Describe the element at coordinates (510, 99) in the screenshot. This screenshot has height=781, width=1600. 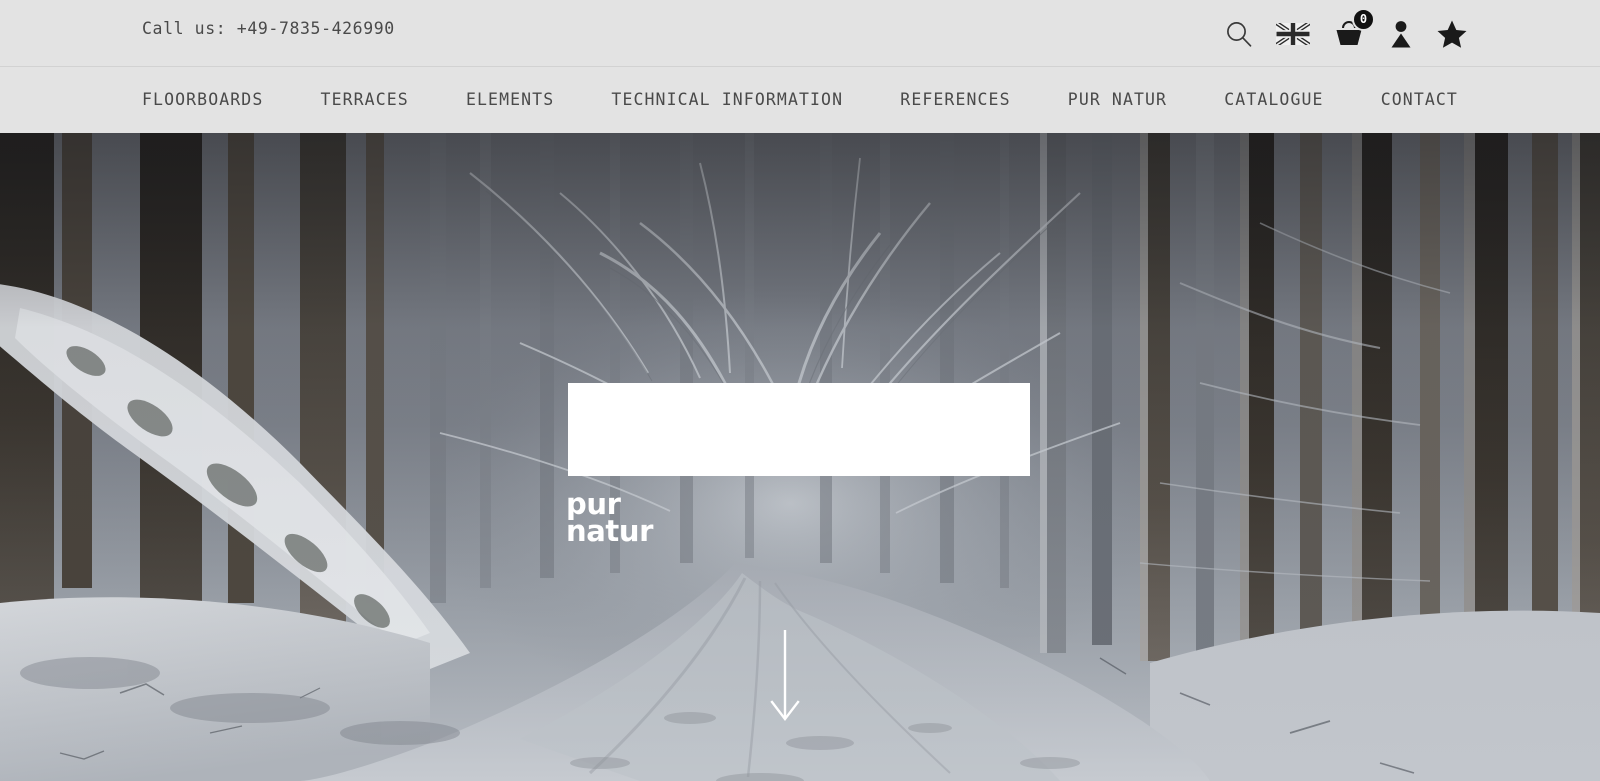
I see `nav-item-elements: ELEMENTS` at that location.